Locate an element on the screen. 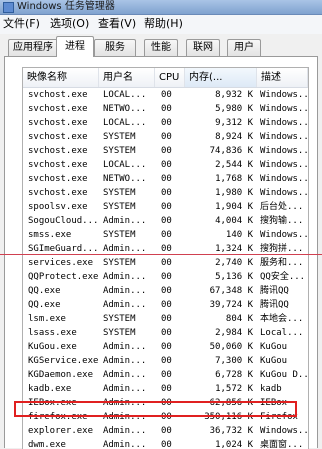  tab-networking: 联网 is located at coordinates (203, 47).